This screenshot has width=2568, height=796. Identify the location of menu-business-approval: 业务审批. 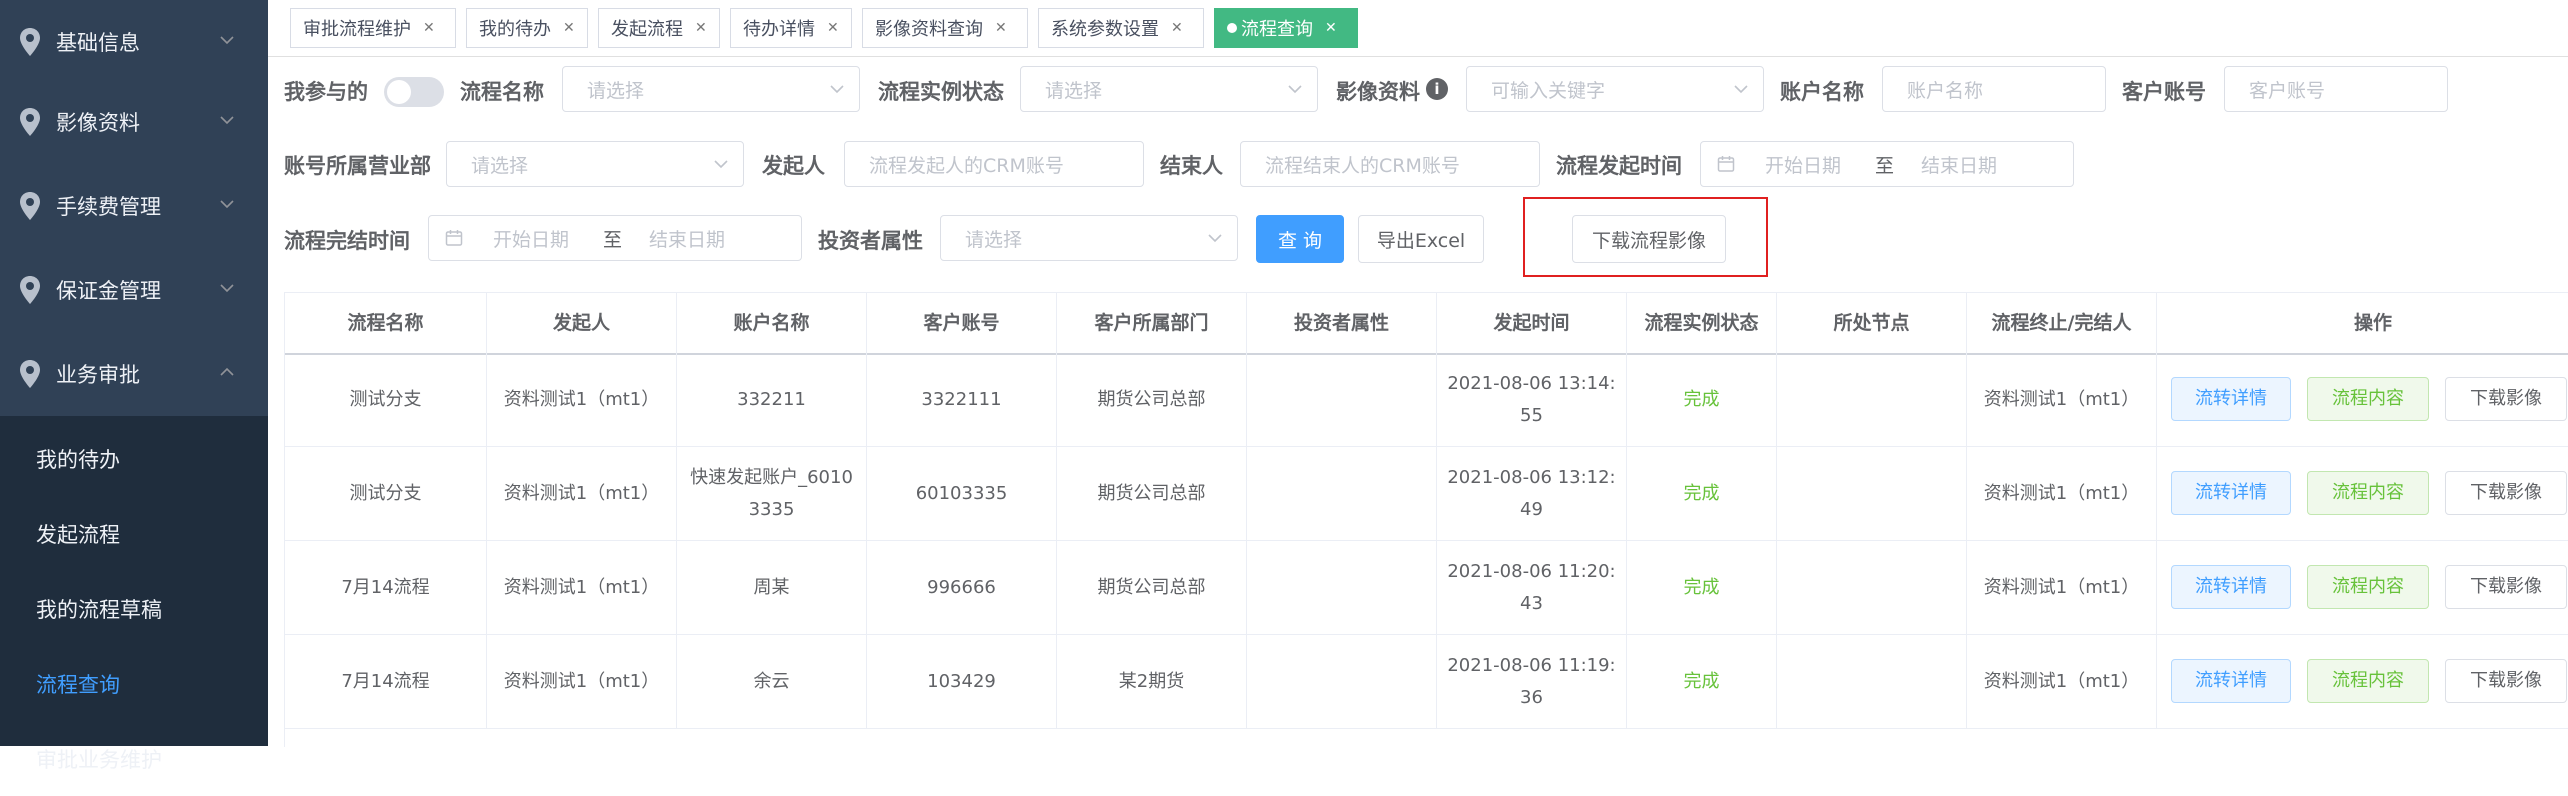
(134, 374).